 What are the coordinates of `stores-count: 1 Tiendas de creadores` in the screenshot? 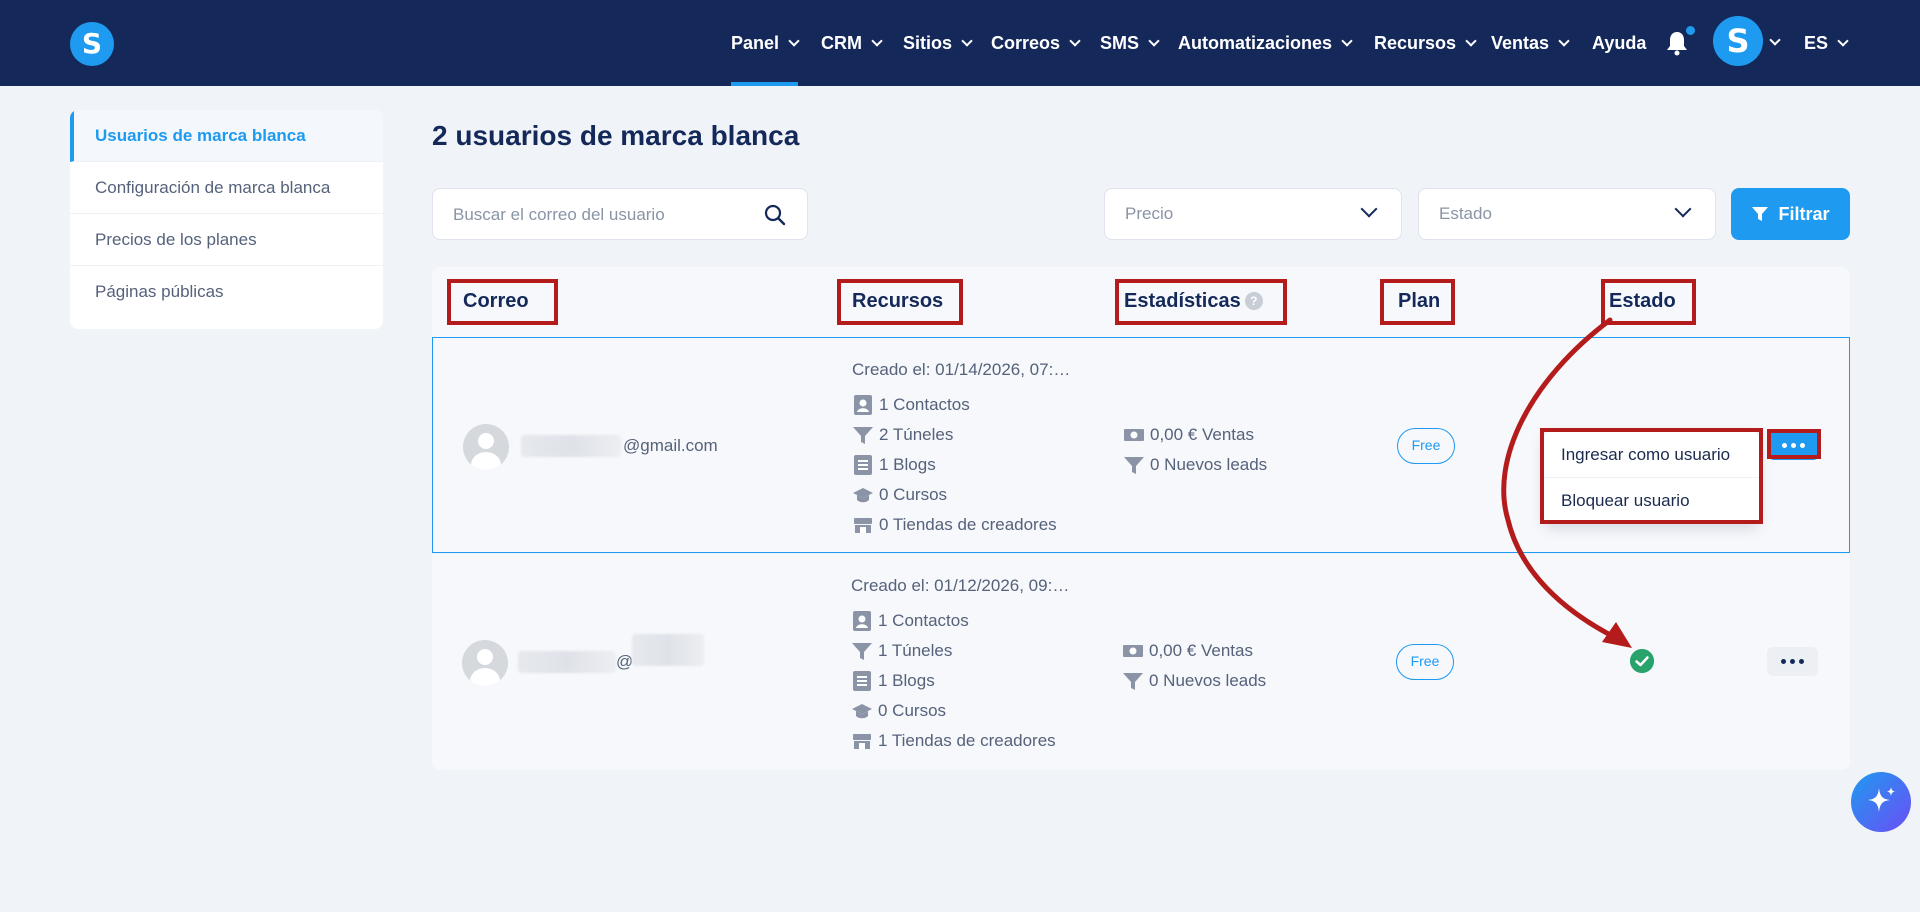 It's located at (960, 741).